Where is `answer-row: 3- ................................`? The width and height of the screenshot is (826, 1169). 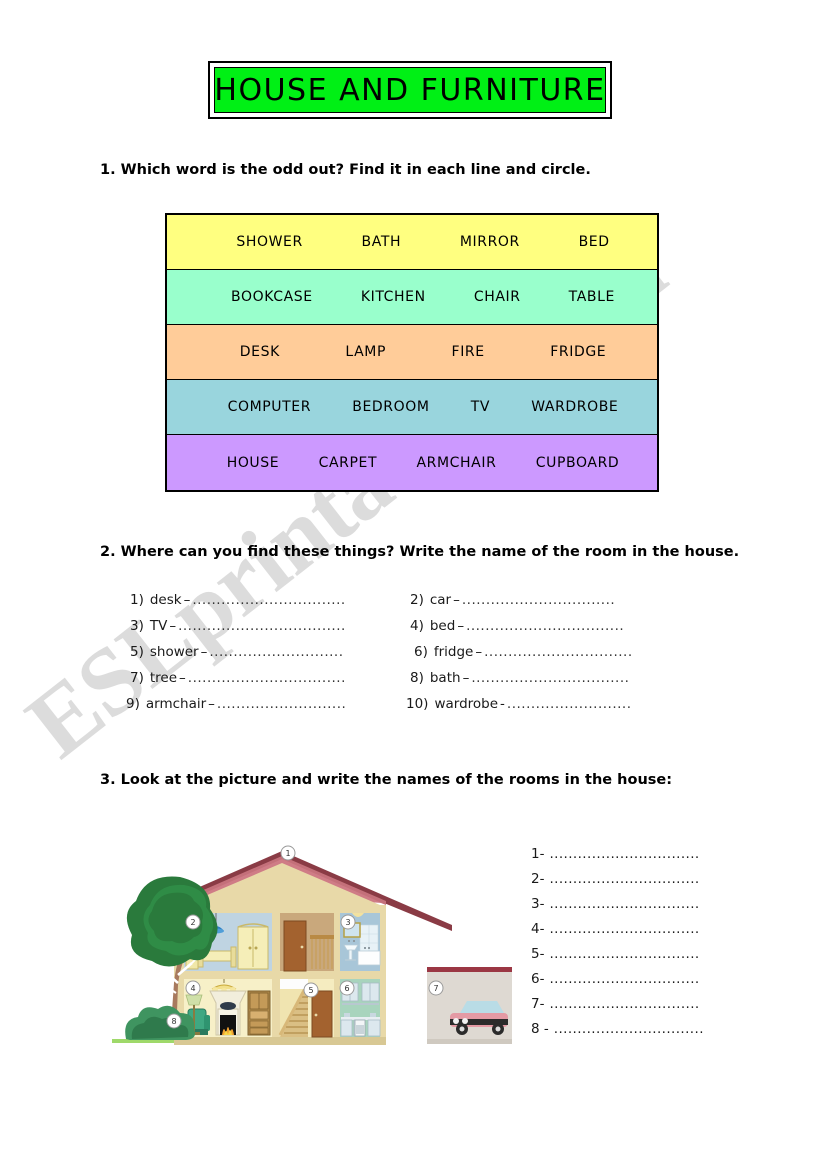
answer-row: 3- ................................ is located at coordinates (631, 908).